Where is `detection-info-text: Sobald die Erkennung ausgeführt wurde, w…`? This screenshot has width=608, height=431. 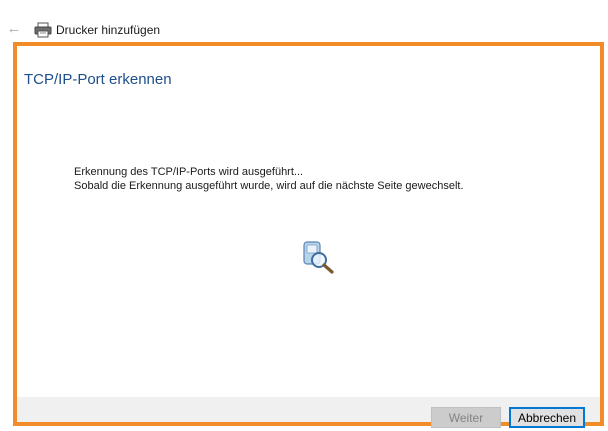 detection-info-text: Sobald die Erkennung ausgeführt wurde, w… is located at coordinates (269, 186).